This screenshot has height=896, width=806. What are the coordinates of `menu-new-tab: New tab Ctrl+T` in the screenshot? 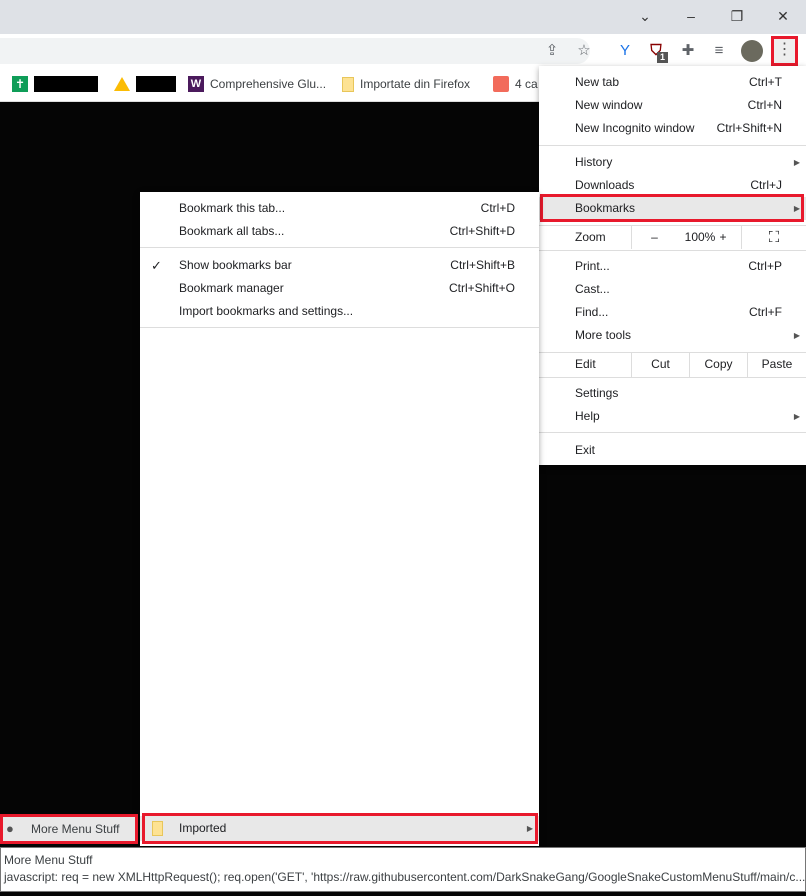 It's located at (672, 82).